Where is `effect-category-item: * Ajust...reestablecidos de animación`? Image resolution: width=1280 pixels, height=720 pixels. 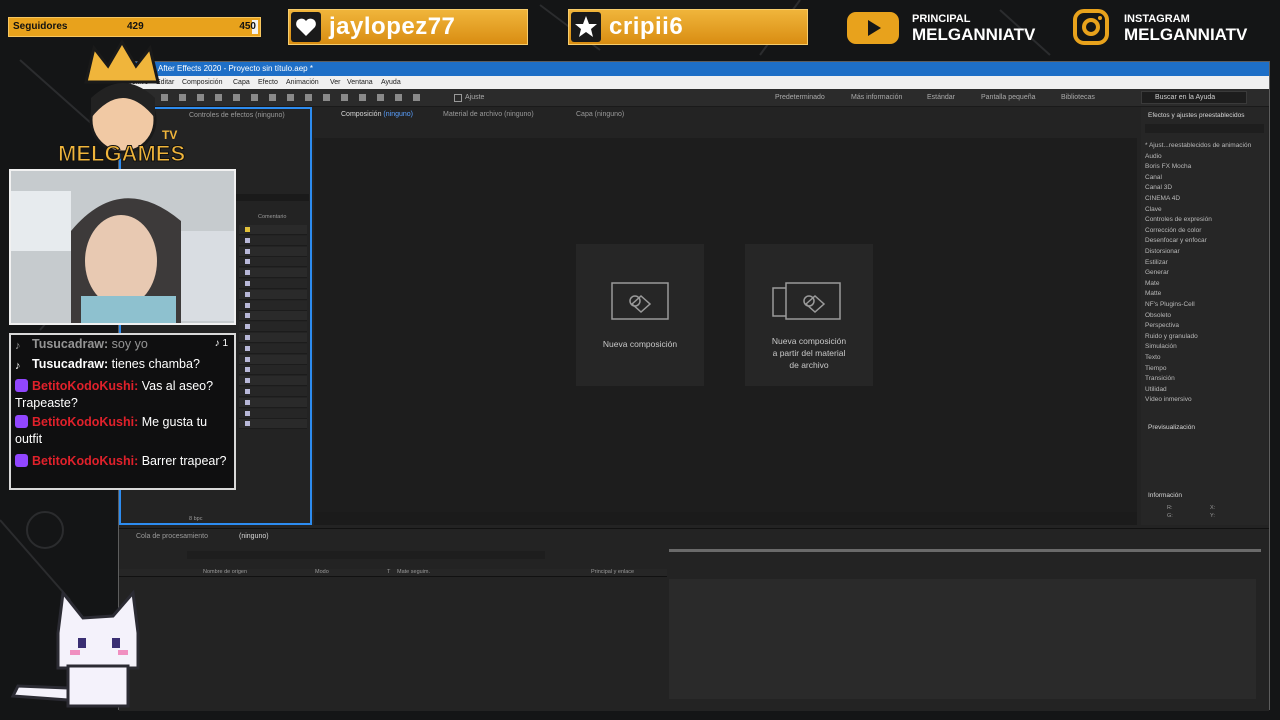 effect-category-item: * Ajust...reestablecidos de animación is located at coordinates (1198, 145).